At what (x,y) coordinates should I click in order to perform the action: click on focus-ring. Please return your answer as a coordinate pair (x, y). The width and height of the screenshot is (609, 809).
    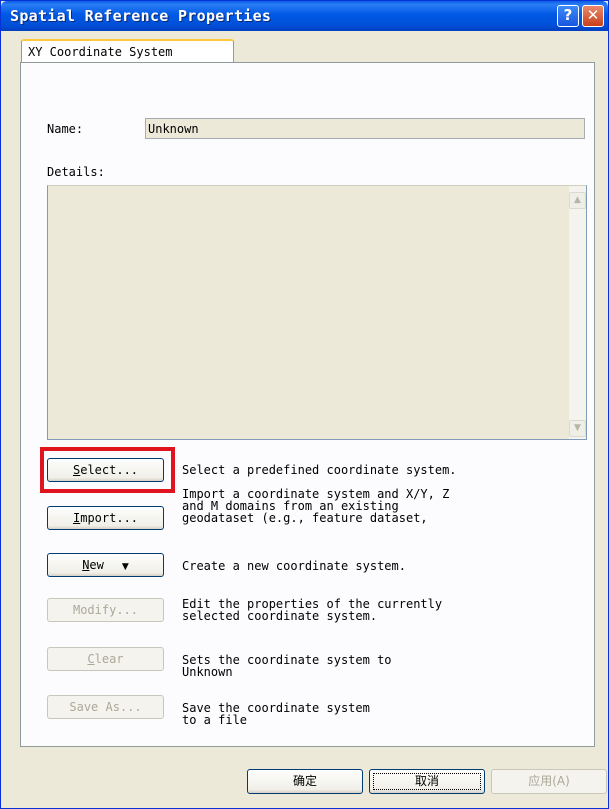
    Looking at the image, I should click on (427, 781).